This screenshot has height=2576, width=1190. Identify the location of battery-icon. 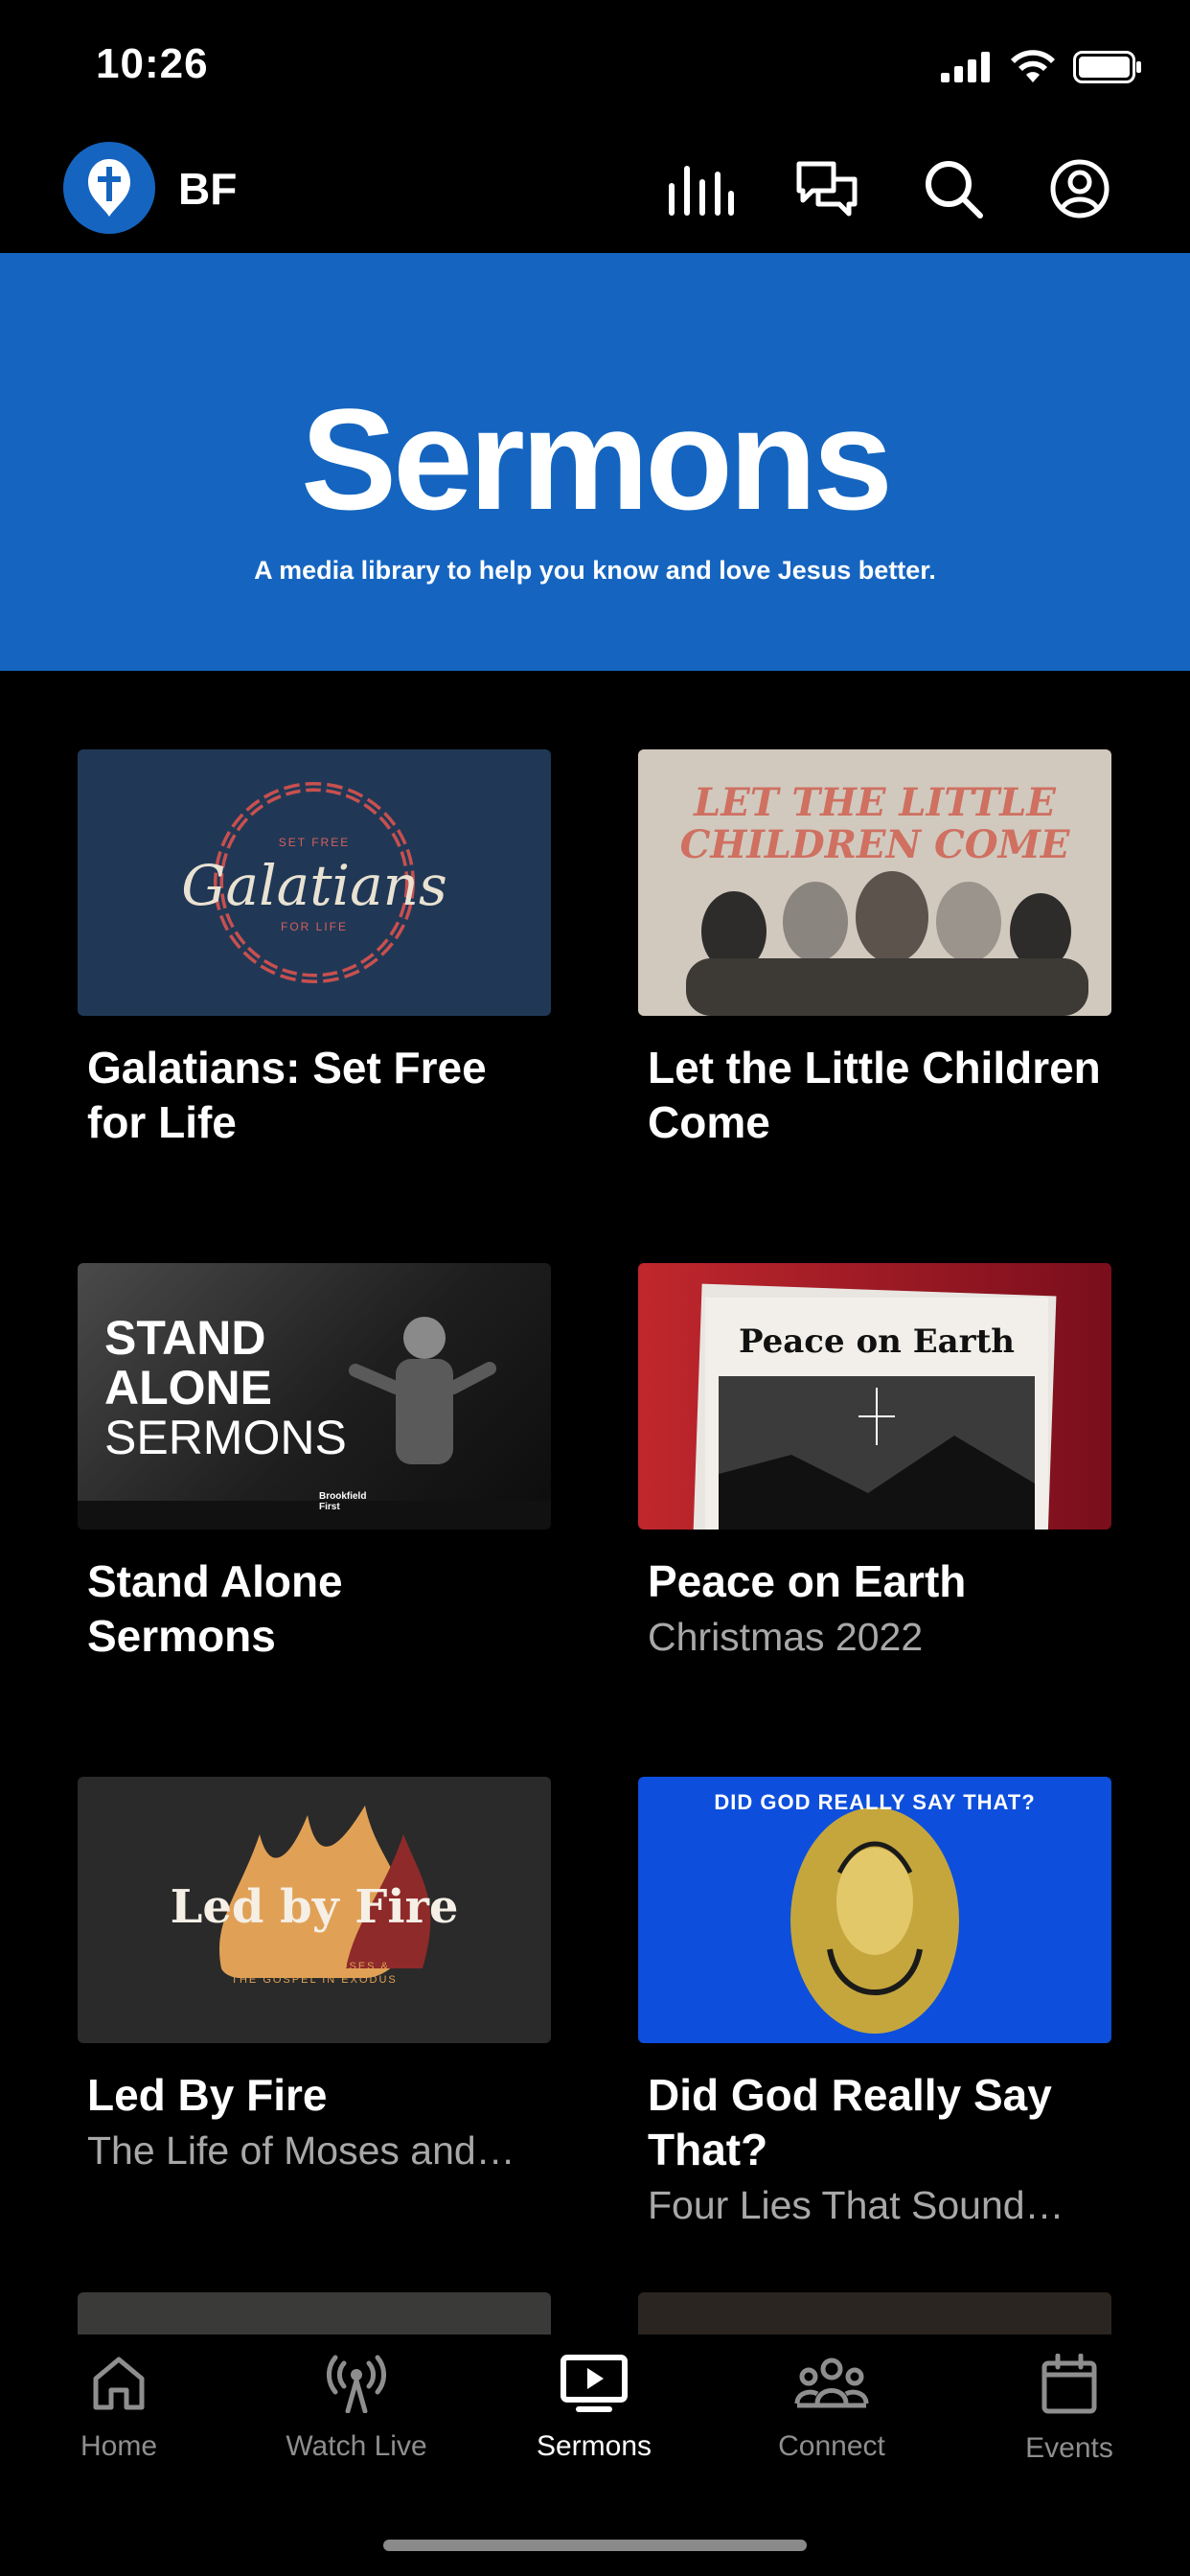
(1107, 67).